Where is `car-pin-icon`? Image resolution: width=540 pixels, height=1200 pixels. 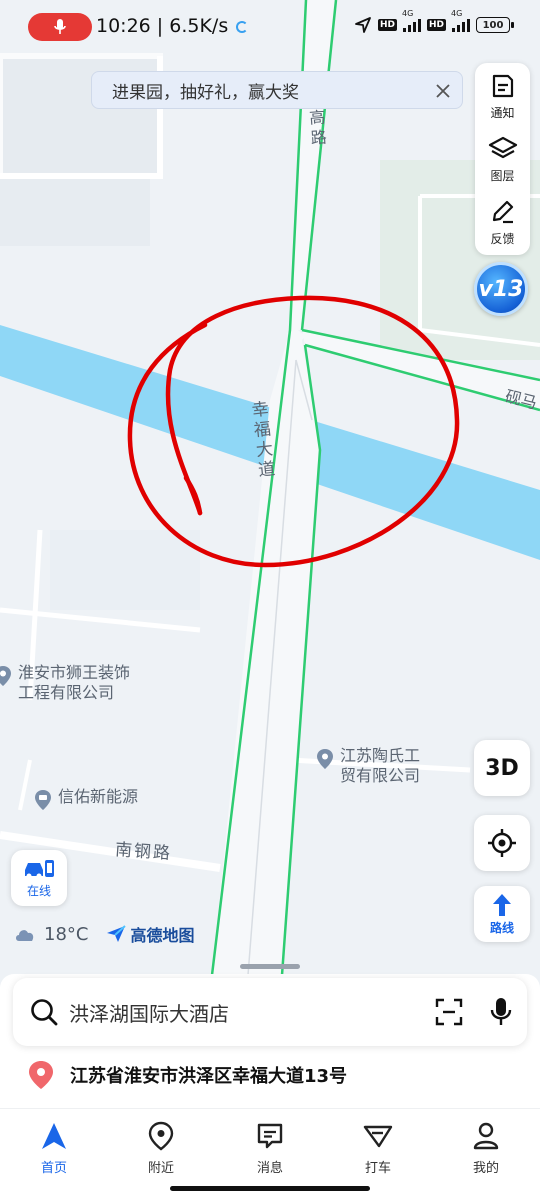 car-pin-icon is located at coordinates (43, 800).